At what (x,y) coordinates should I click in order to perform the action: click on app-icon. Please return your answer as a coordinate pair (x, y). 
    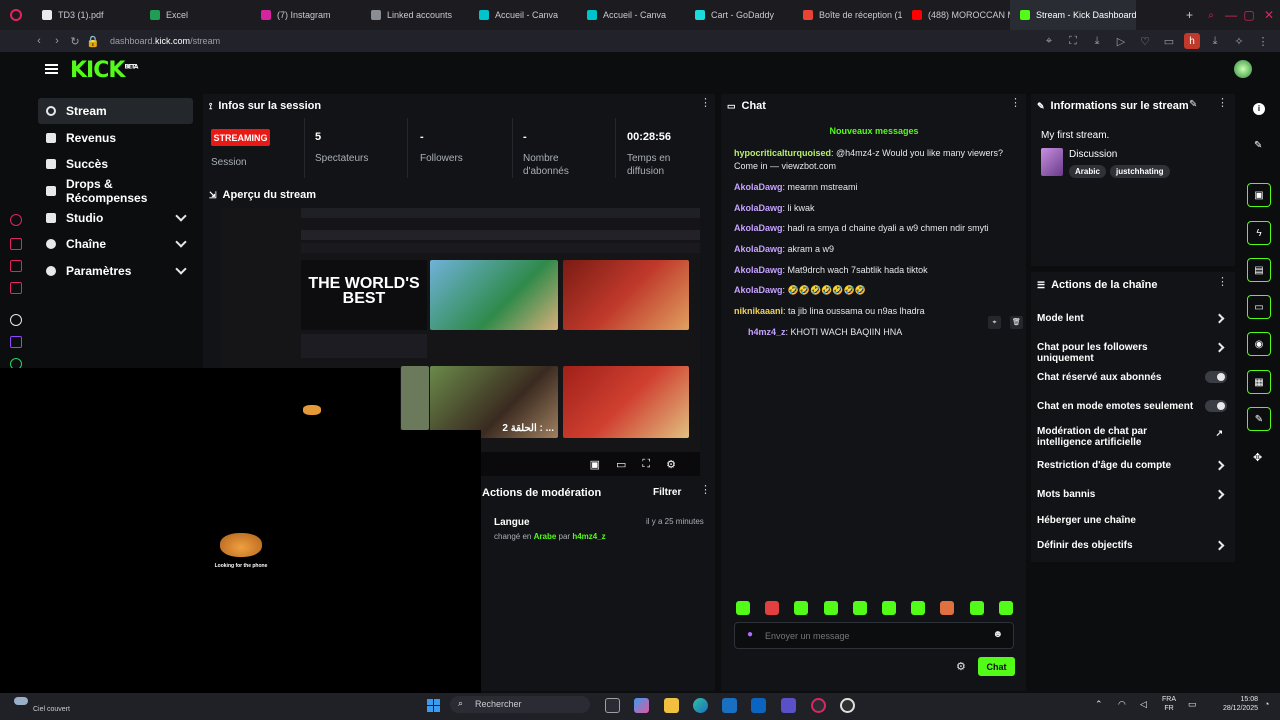
    Looking at the image, I should click on (788, 705).